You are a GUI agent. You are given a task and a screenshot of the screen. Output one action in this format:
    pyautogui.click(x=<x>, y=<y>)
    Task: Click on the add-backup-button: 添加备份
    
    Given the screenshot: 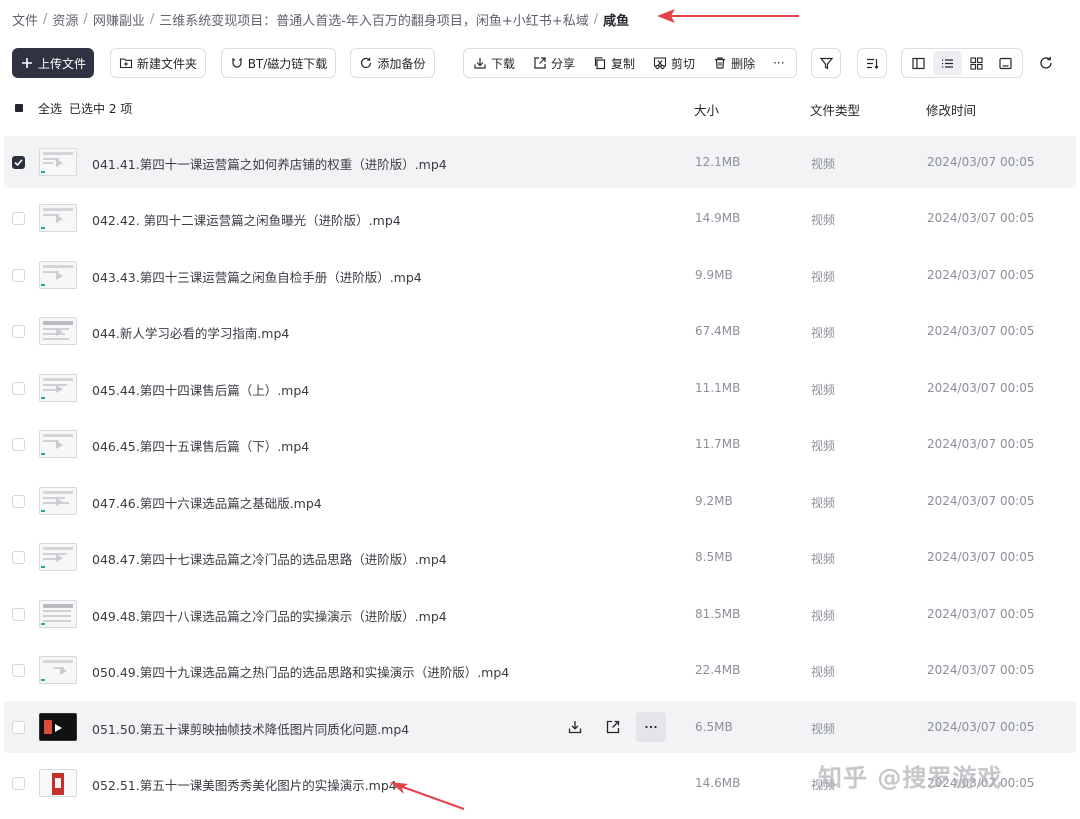 What is the action you would take?
    pyautogui.click(x=392, y=63)
    